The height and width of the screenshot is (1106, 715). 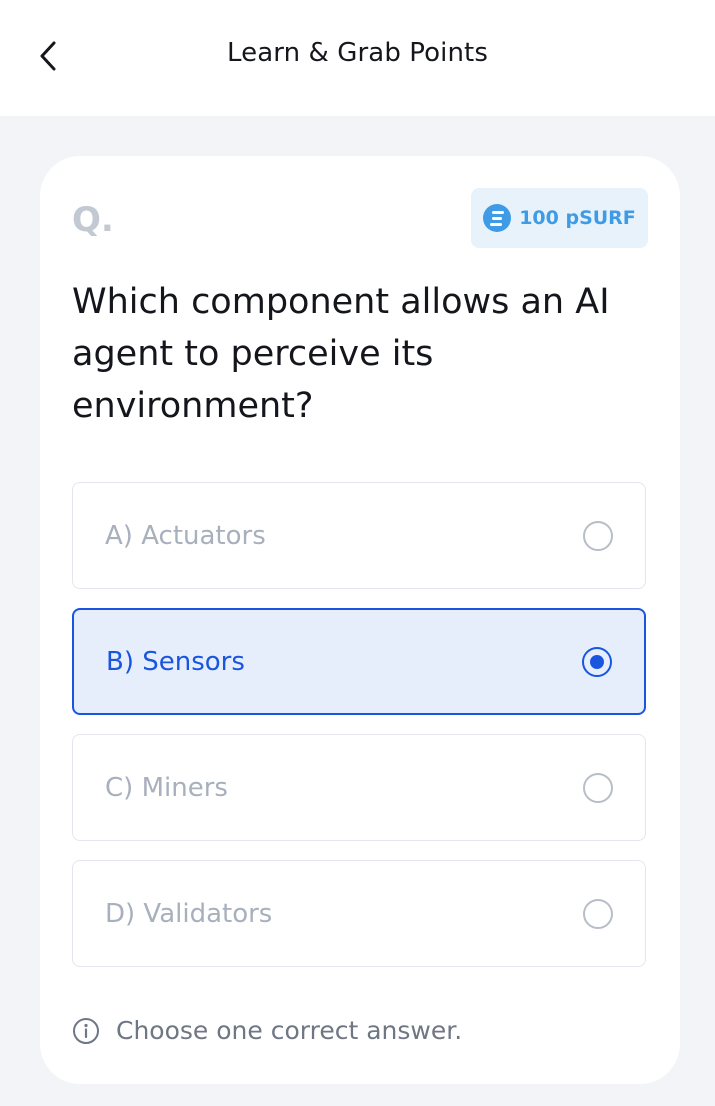 I want to click on answer-option-c: C) Miners, so click(x=359, y=787).